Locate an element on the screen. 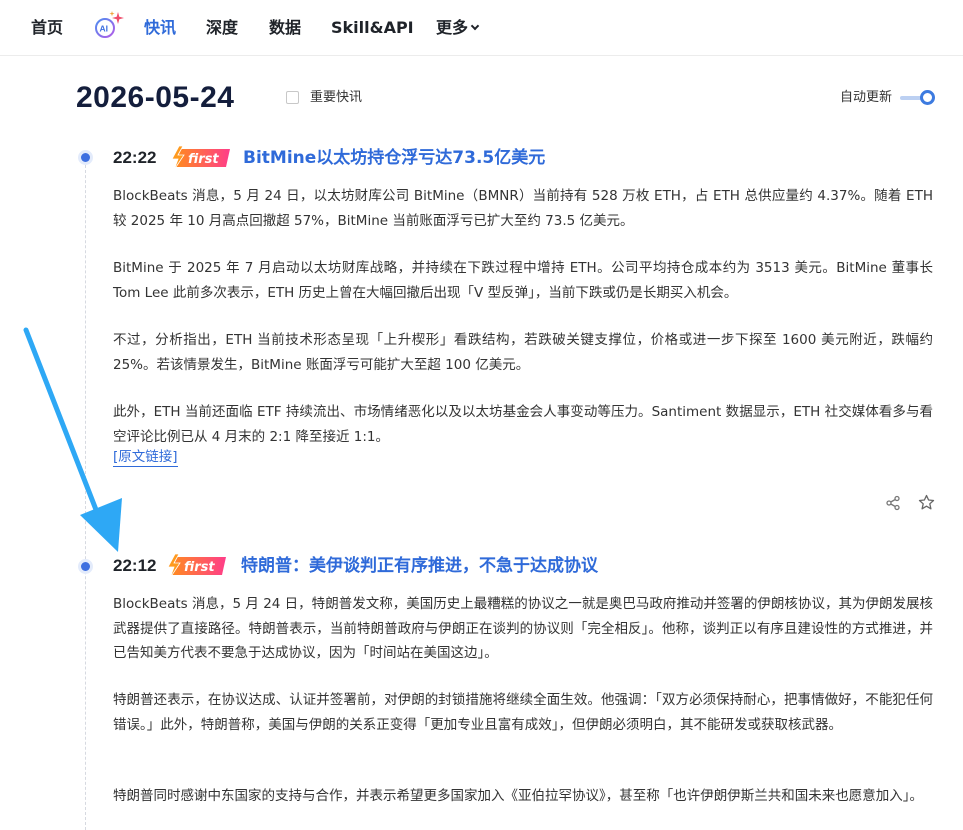 This screenshot has height=830, width=963. nav-more: 更多 is located at coordinates (458, 28).